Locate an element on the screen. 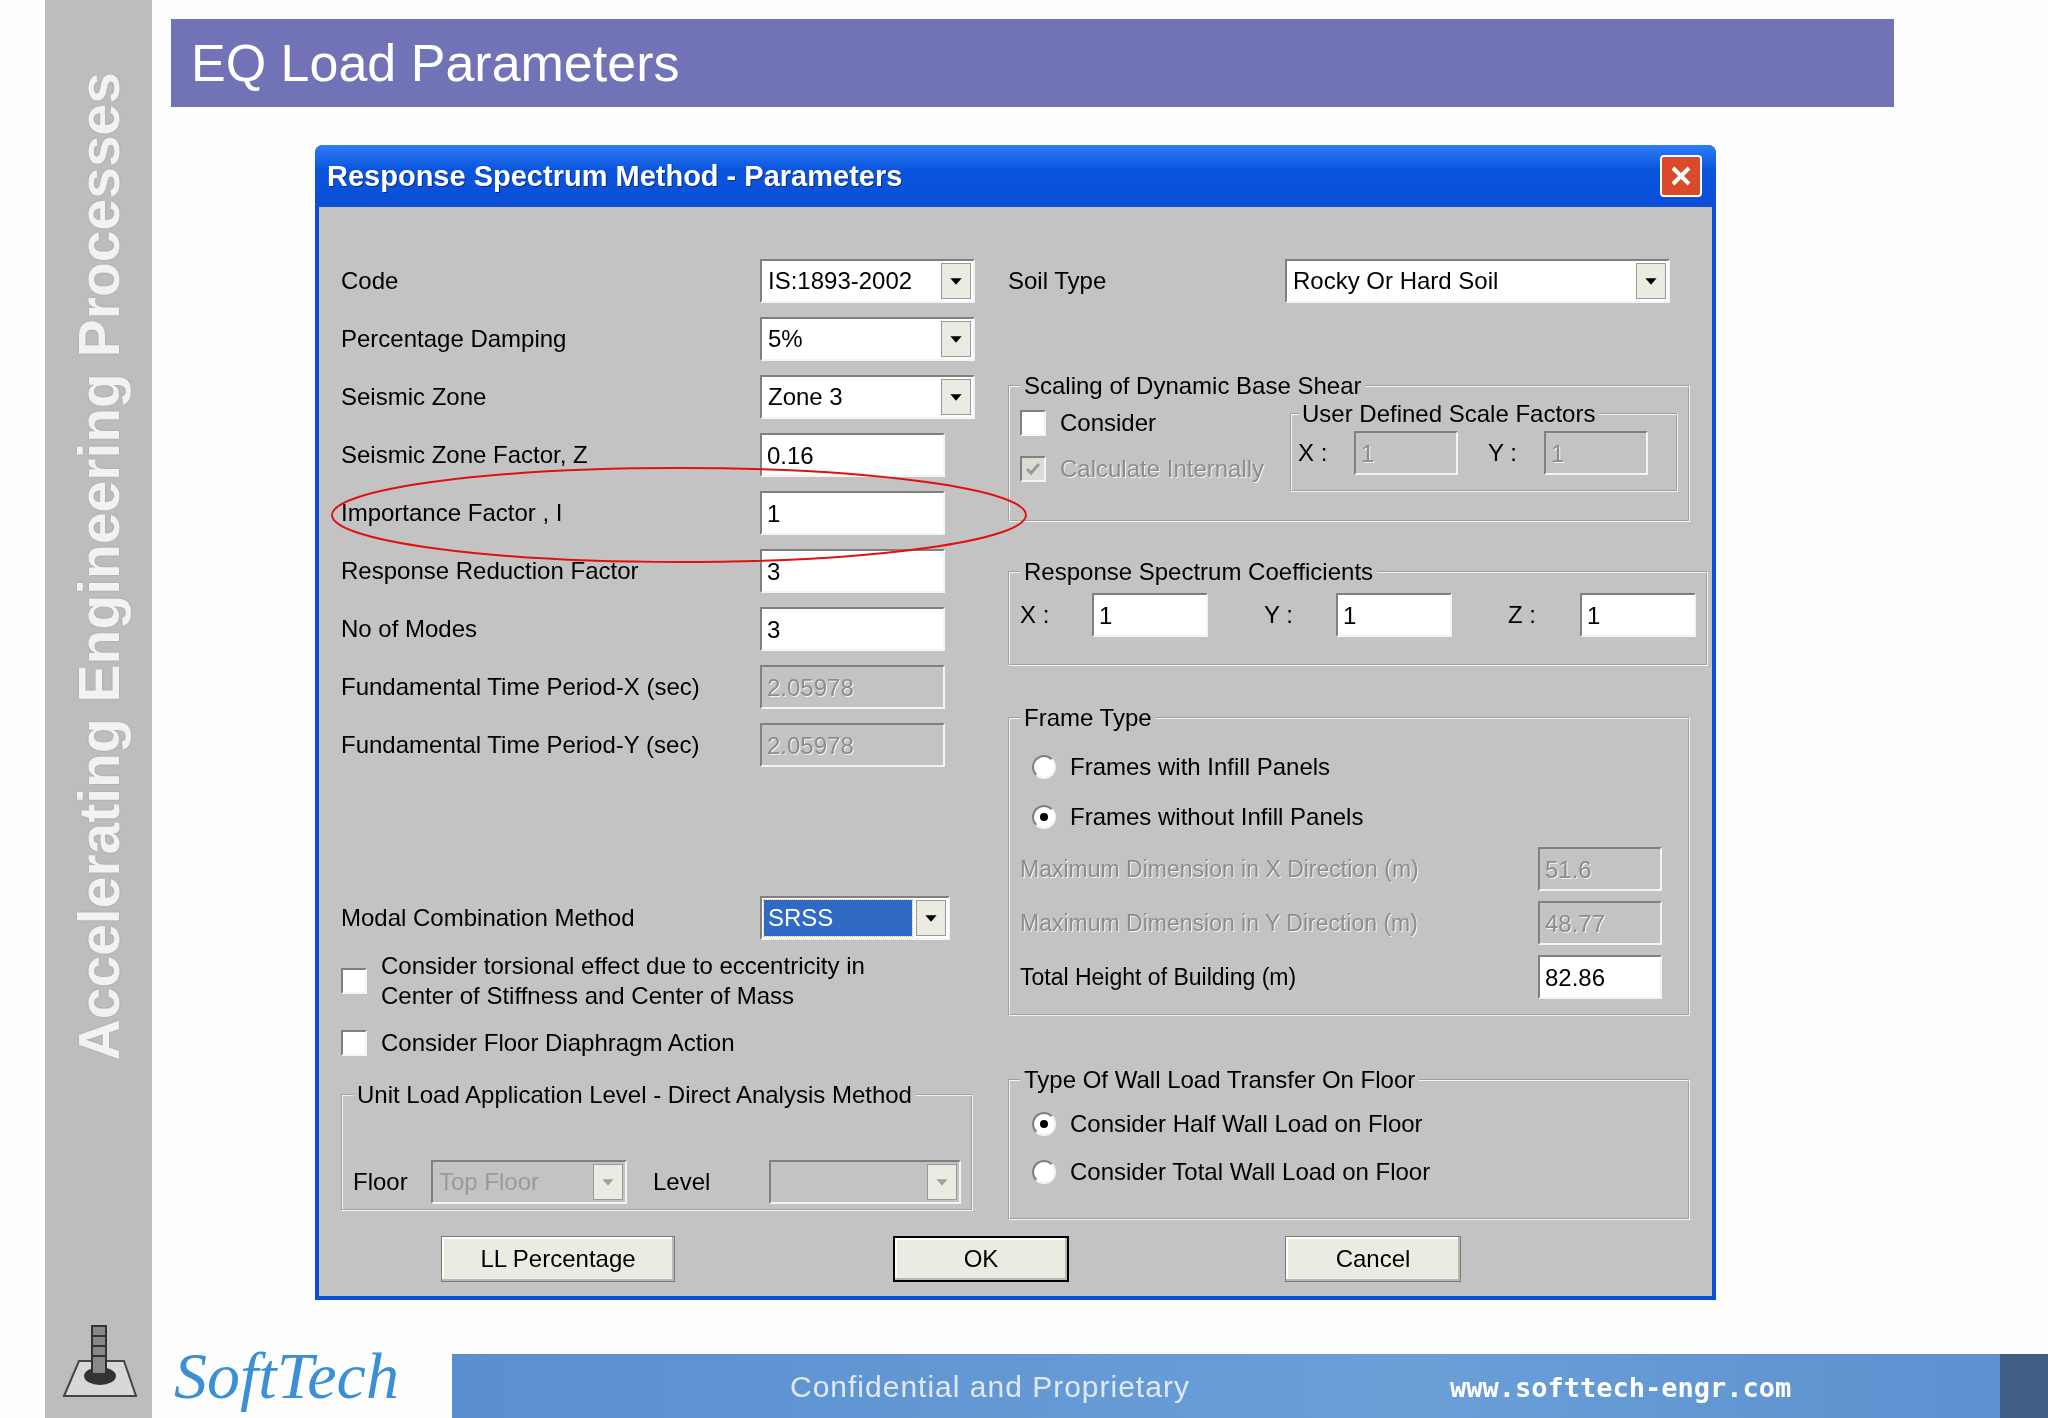  field-label: Seismic Zone is located at coordinates (414, 397).